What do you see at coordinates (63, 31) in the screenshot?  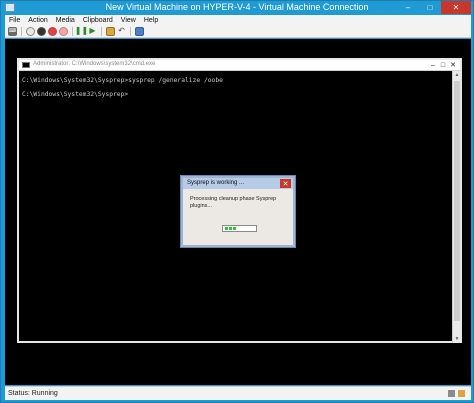 I see `save-icon` at bounding box center [63, 31].